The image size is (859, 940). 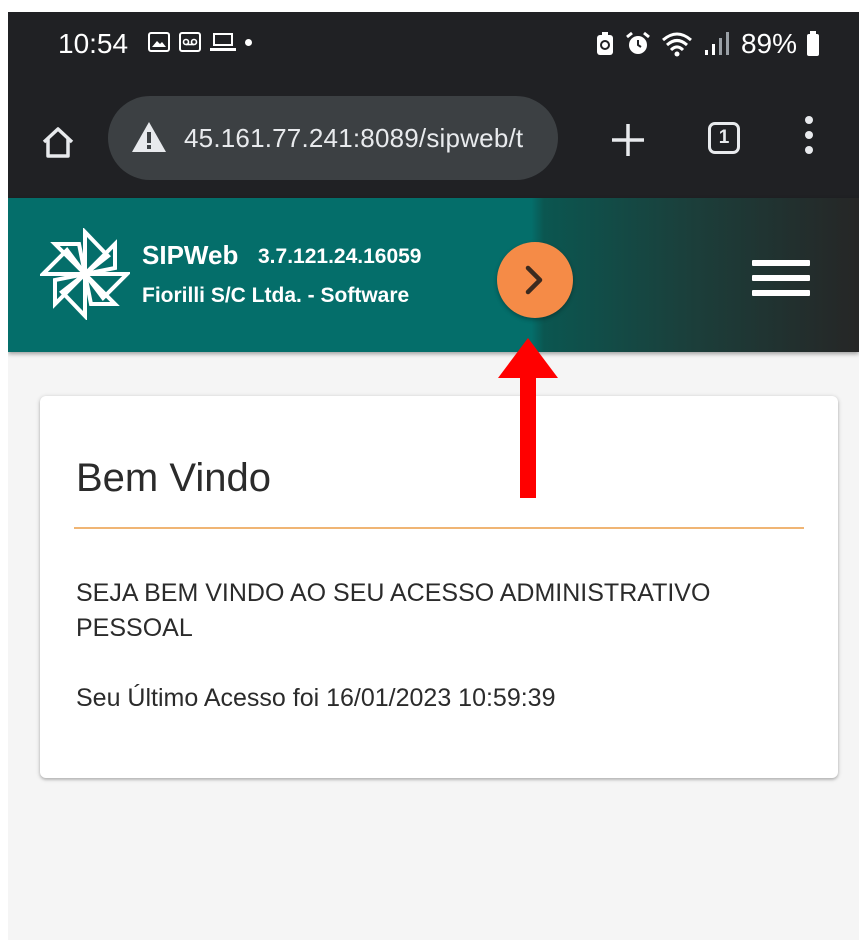 What do you see at coordinates (93, 43) in the screenshot?
I see `status-time: 10:54` at bounding box center [93, 43].